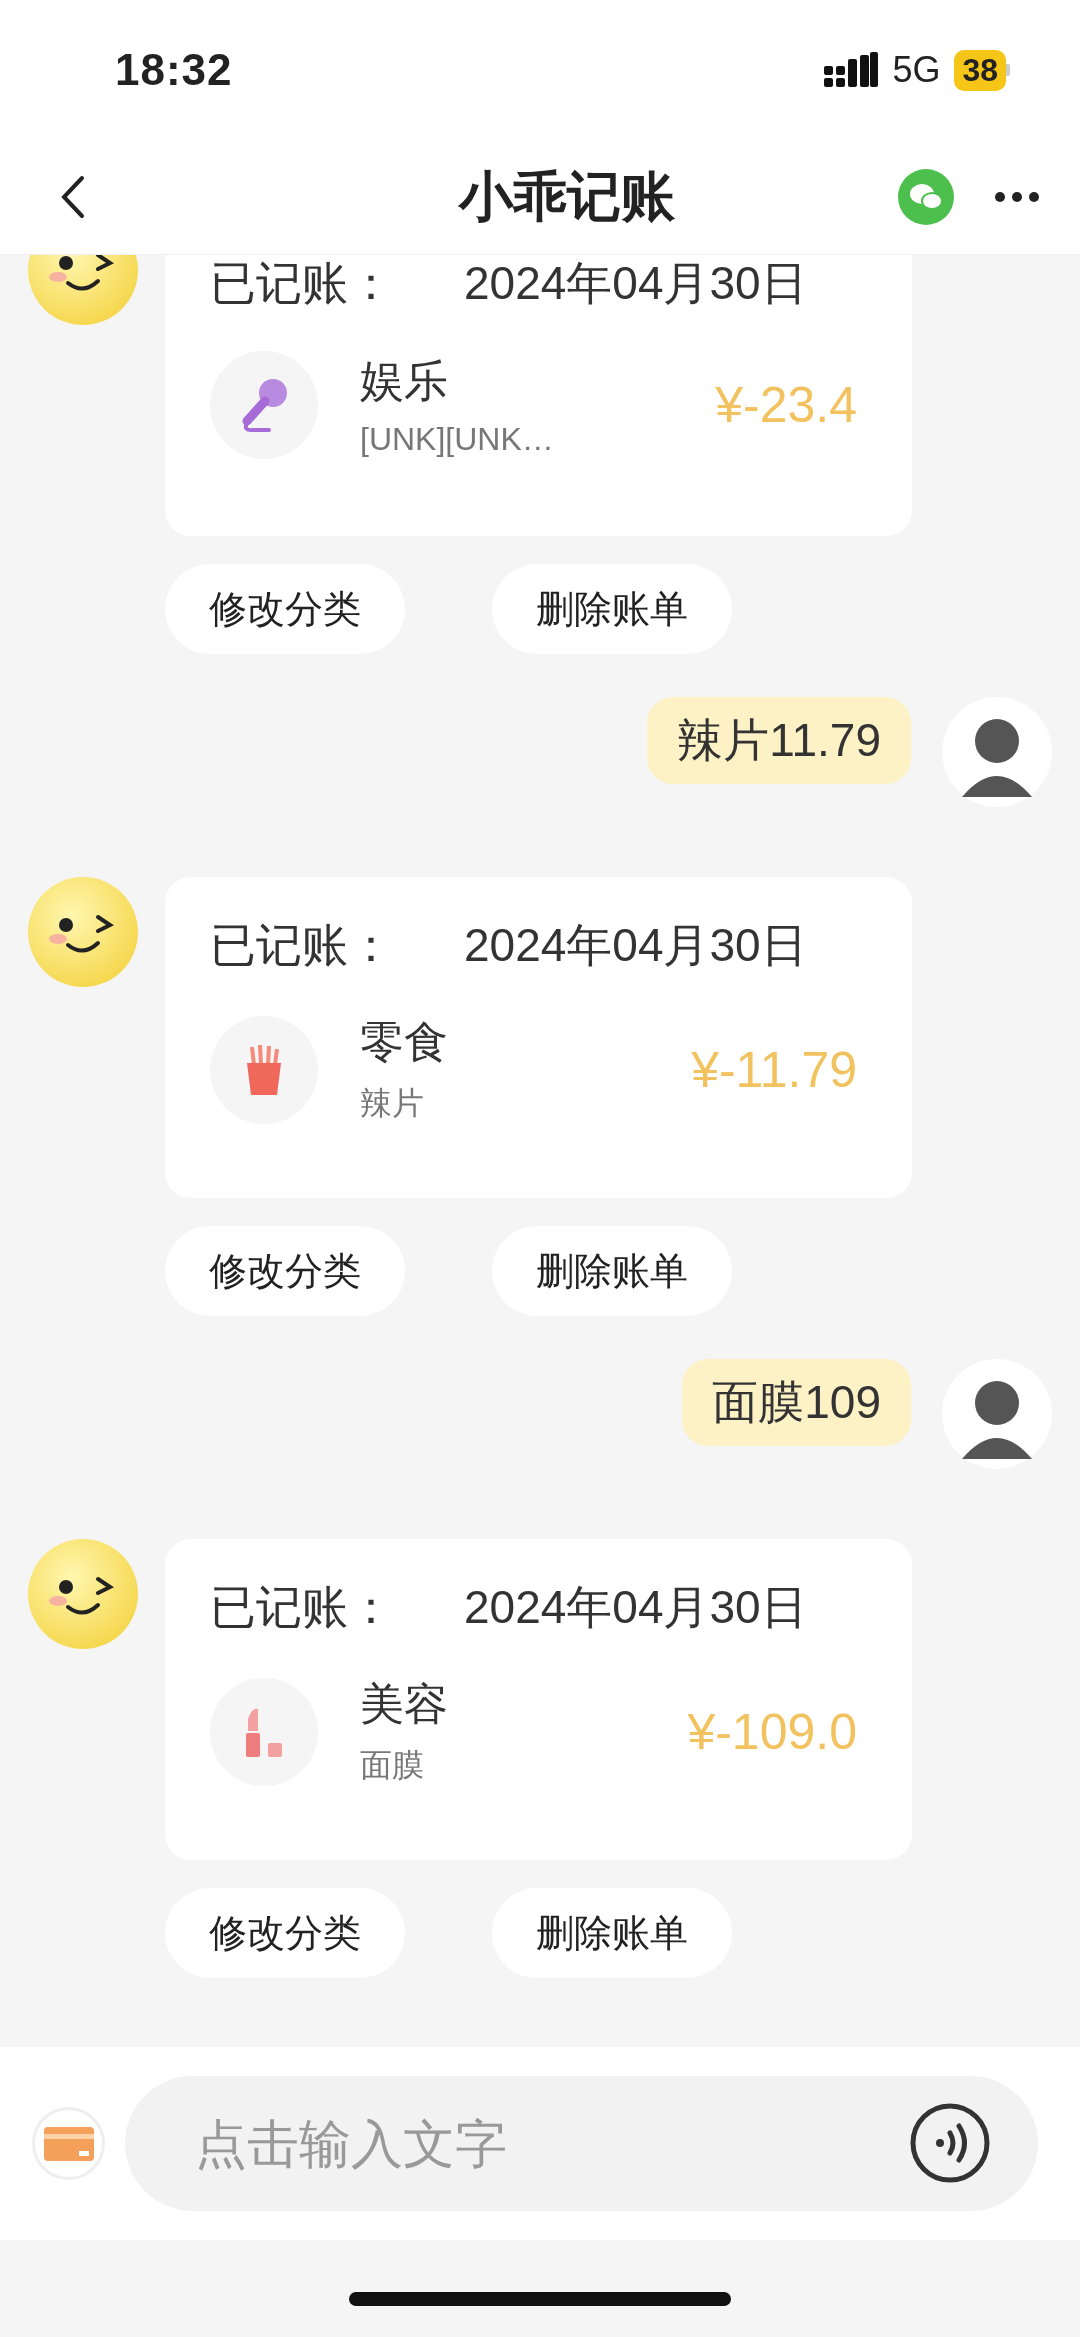  Describe the element at coordinates (772, 1731) in the screenshot. I see `record-amount: ¥-109.0` at that location.